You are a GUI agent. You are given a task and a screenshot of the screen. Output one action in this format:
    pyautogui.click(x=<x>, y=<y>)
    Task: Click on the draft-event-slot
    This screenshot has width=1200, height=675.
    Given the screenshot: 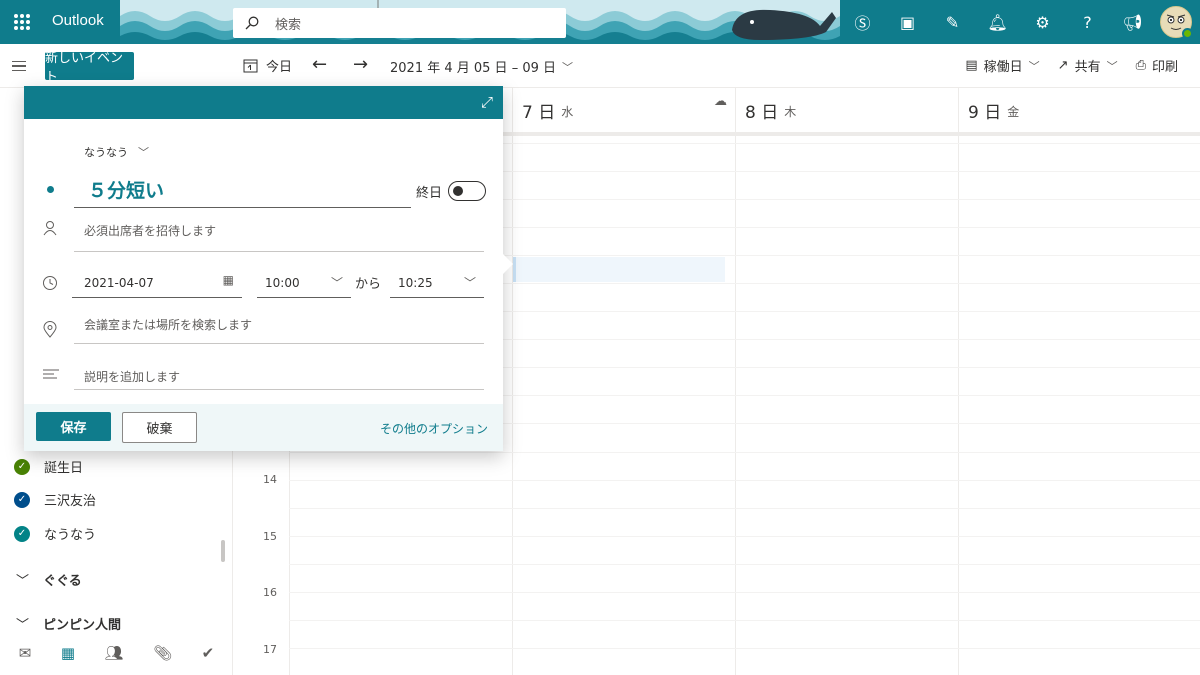 What is the action you would take?
    pyautogui.click(x=619, y=269)
    